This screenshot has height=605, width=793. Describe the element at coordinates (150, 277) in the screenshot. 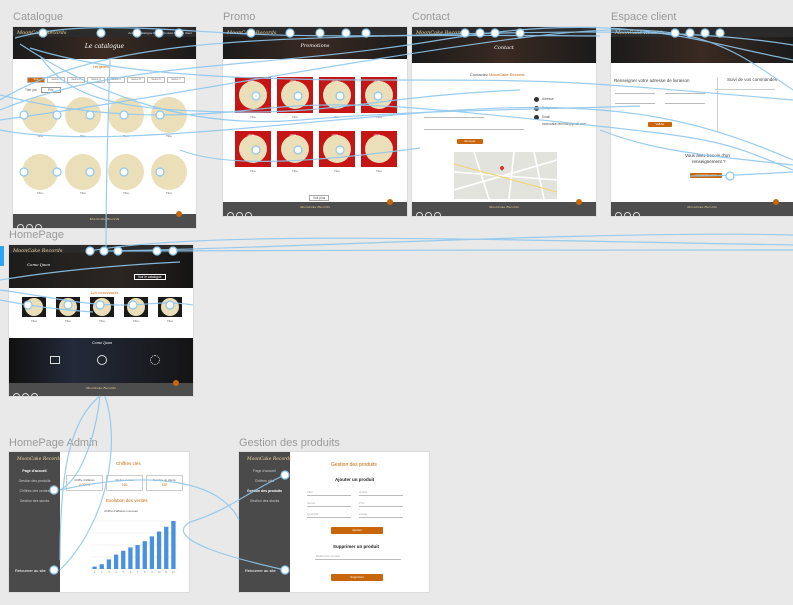

I see `hero-button: Voir le catalogue` at that location.